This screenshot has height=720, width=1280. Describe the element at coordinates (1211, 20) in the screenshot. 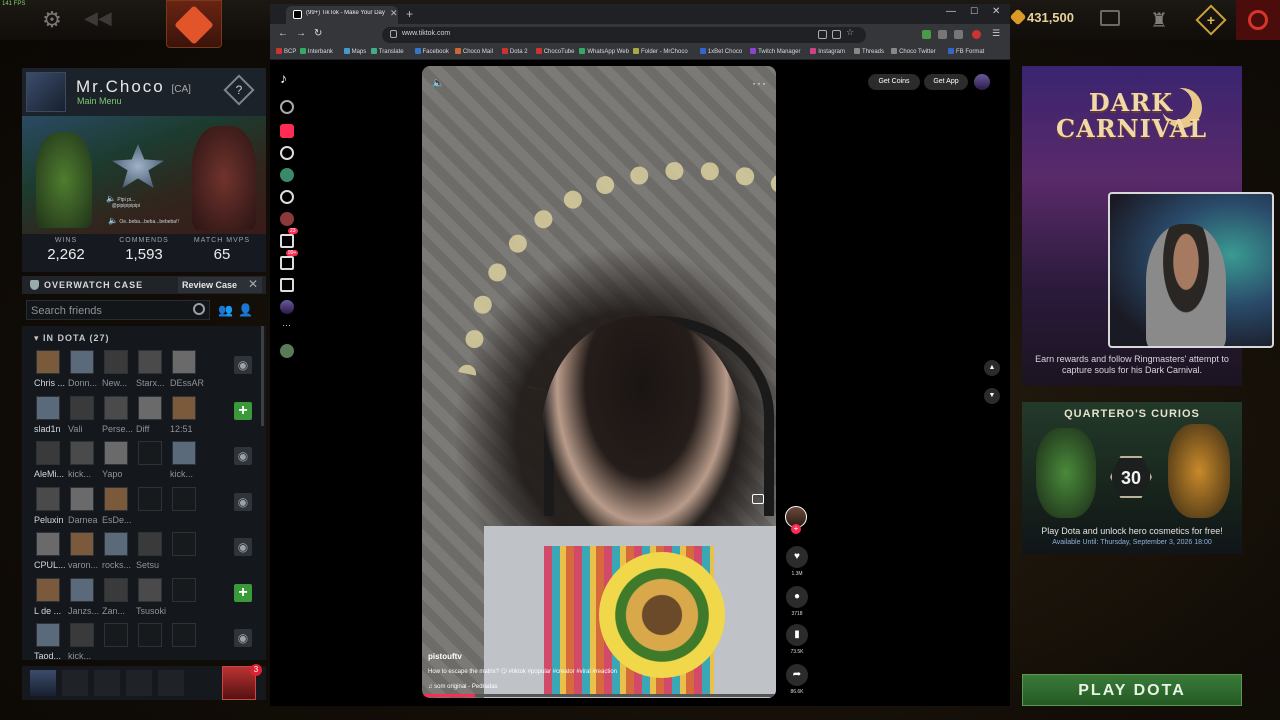

I see `dota-plus-button: +` at that location.